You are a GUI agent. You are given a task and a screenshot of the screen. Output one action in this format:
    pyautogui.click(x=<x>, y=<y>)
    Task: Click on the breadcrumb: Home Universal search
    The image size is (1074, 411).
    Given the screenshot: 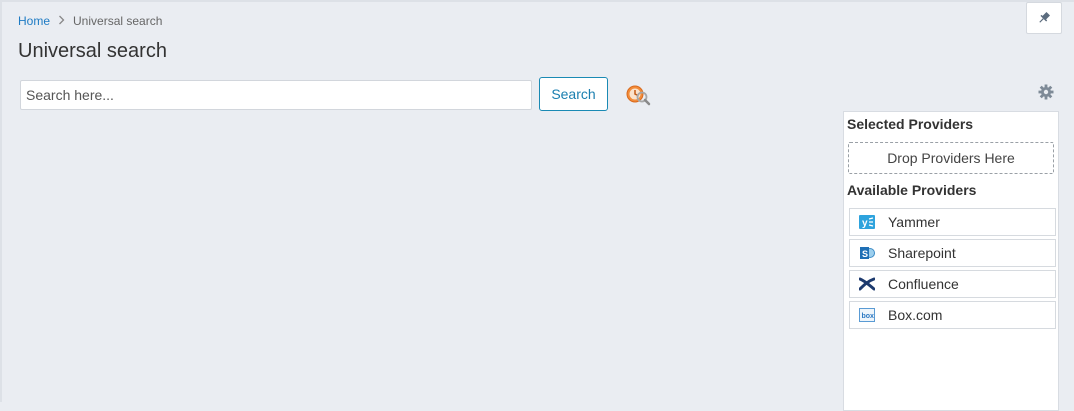 What is the action you would take?
    pyautogui.click(x=90, y=21)
    